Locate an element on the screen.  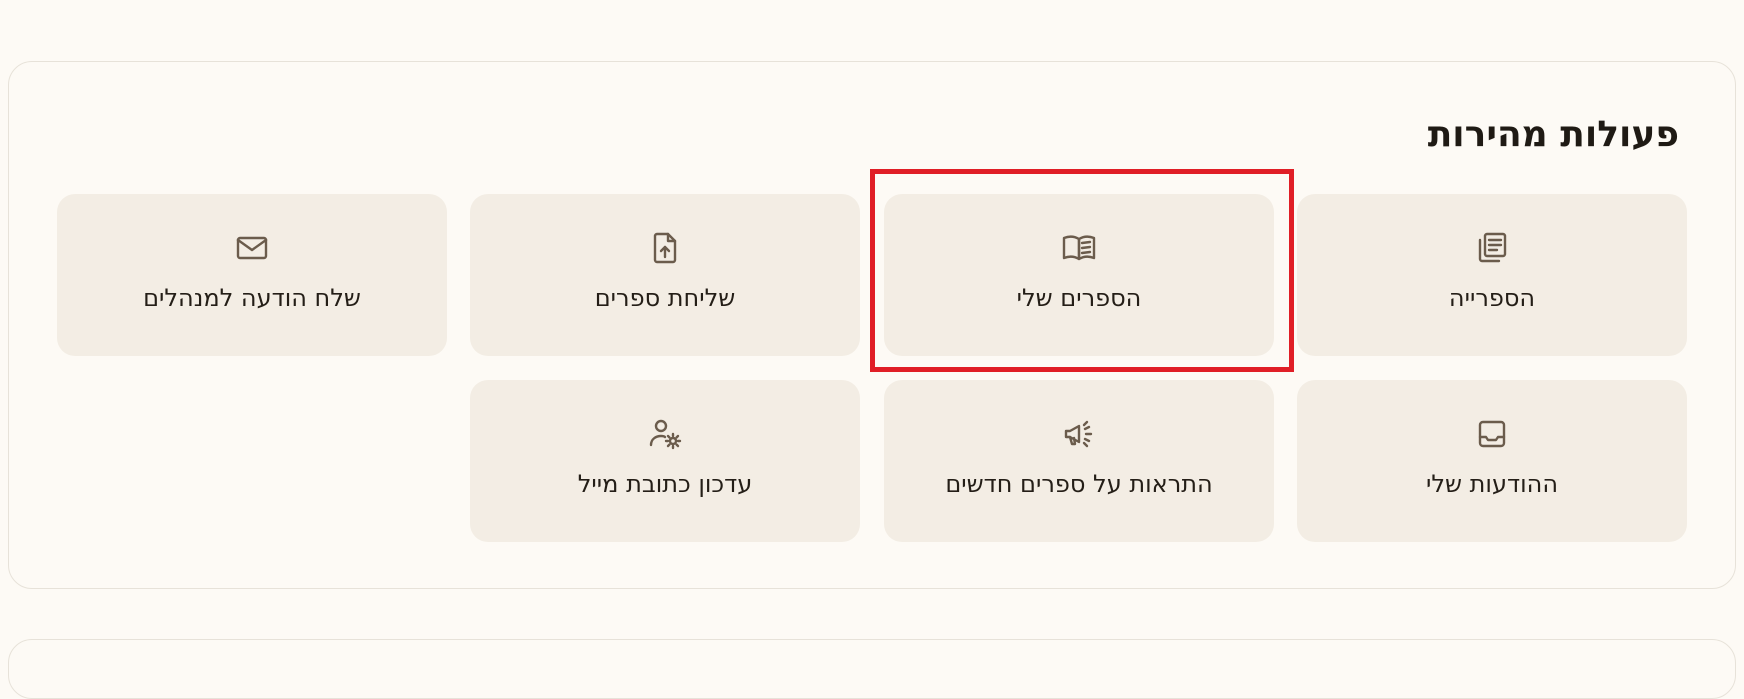
tile-message-admins: שלח הודעה למנהלים is located at coordinates (252, 275).